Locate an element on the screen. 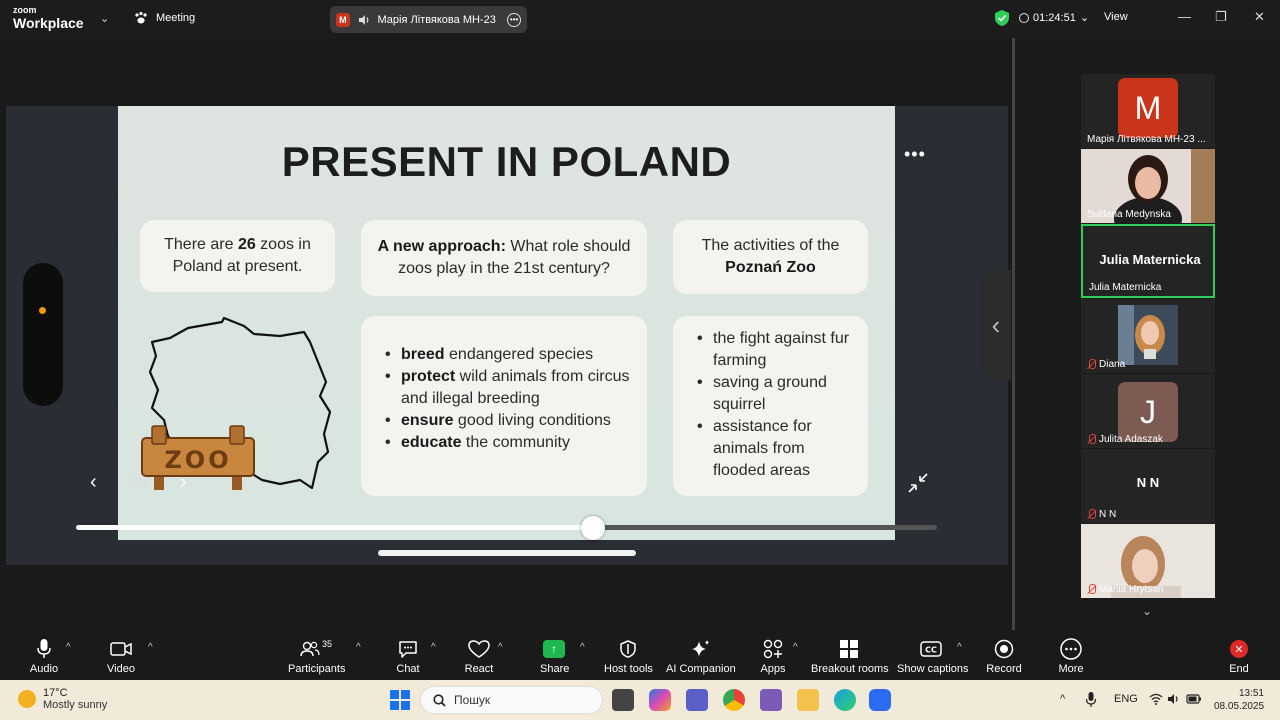 This screenshot has height=720, width=1280. participant-tile: Svitlana Medynska is located at coordinates (1148, 186).